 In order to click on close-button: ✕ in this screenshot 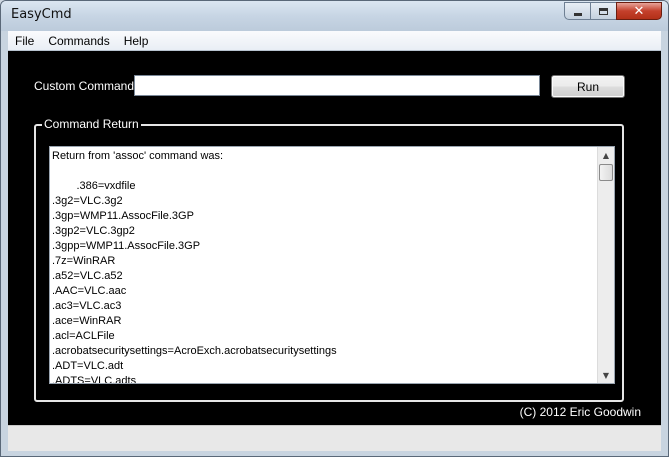, I will do `click(639, 11)`.